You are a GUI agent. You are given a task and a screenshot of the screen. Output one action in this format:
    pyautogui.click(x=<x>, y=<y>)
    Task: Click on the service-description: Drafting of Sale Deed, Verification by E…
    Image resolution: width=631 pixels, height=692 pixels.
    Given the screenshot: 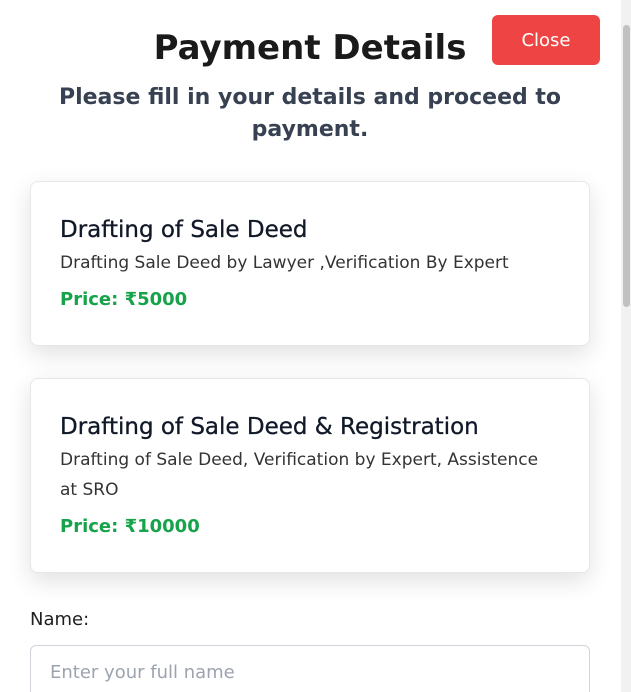 What is the action you would take?
    pyautogui.click(x=299, y=475)
    